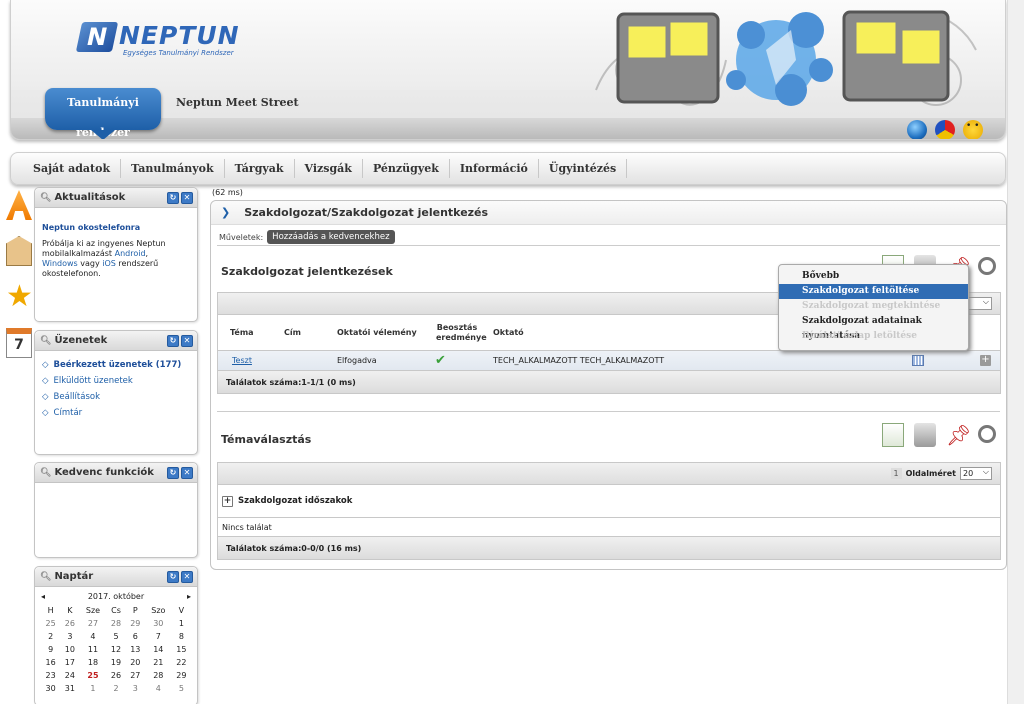  Describe the element at coordinates (583, 168) in the screenshot. I see `menu-ugyintezes: Ügyintézés` at that location.